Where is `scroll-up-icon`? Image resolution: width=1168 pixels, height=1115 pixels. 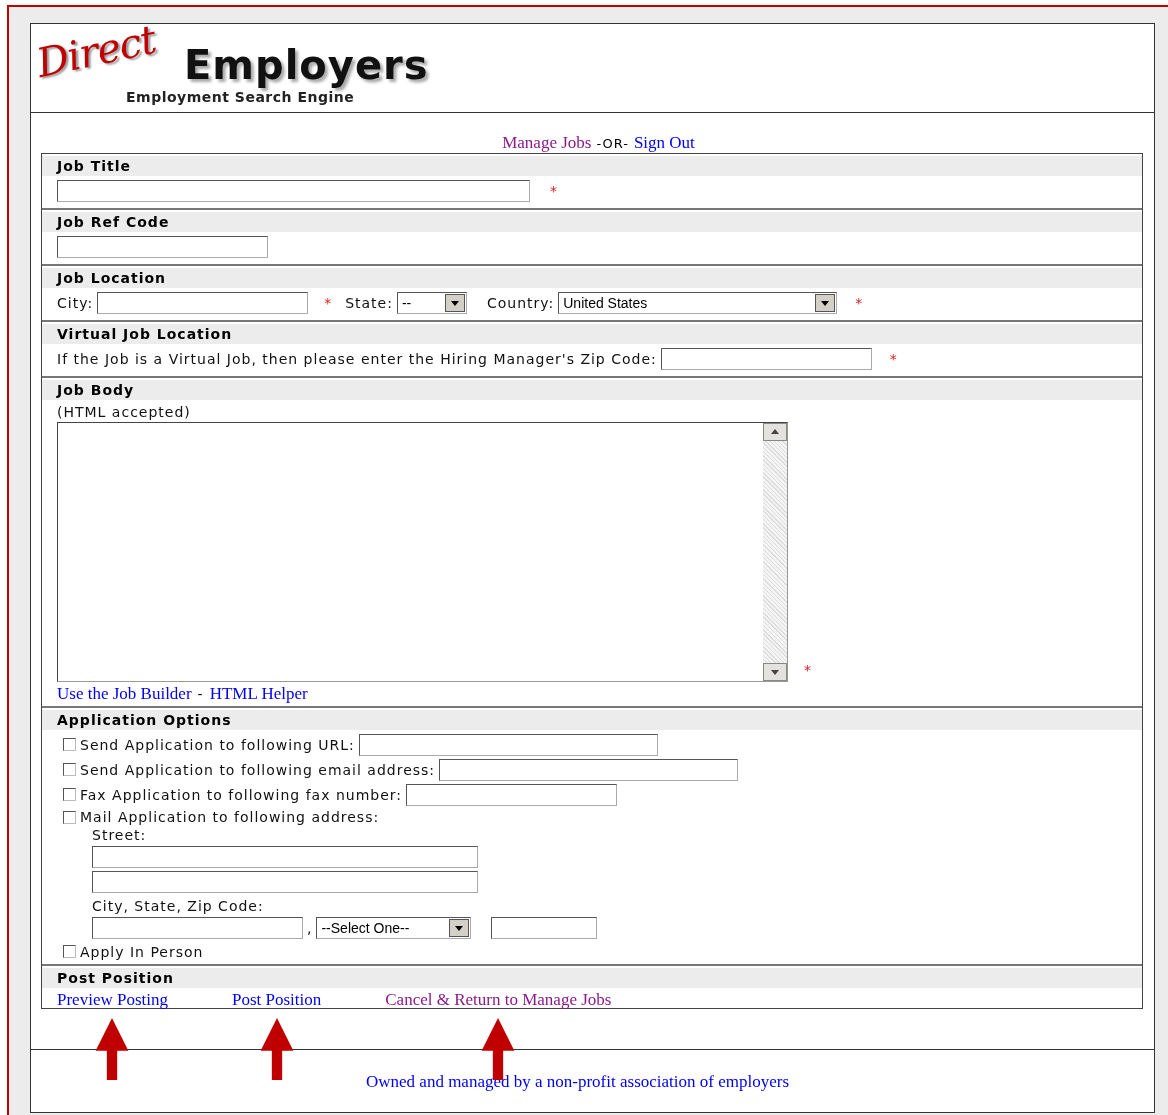
scroll-up-icon is located at coordinates (775, 432).